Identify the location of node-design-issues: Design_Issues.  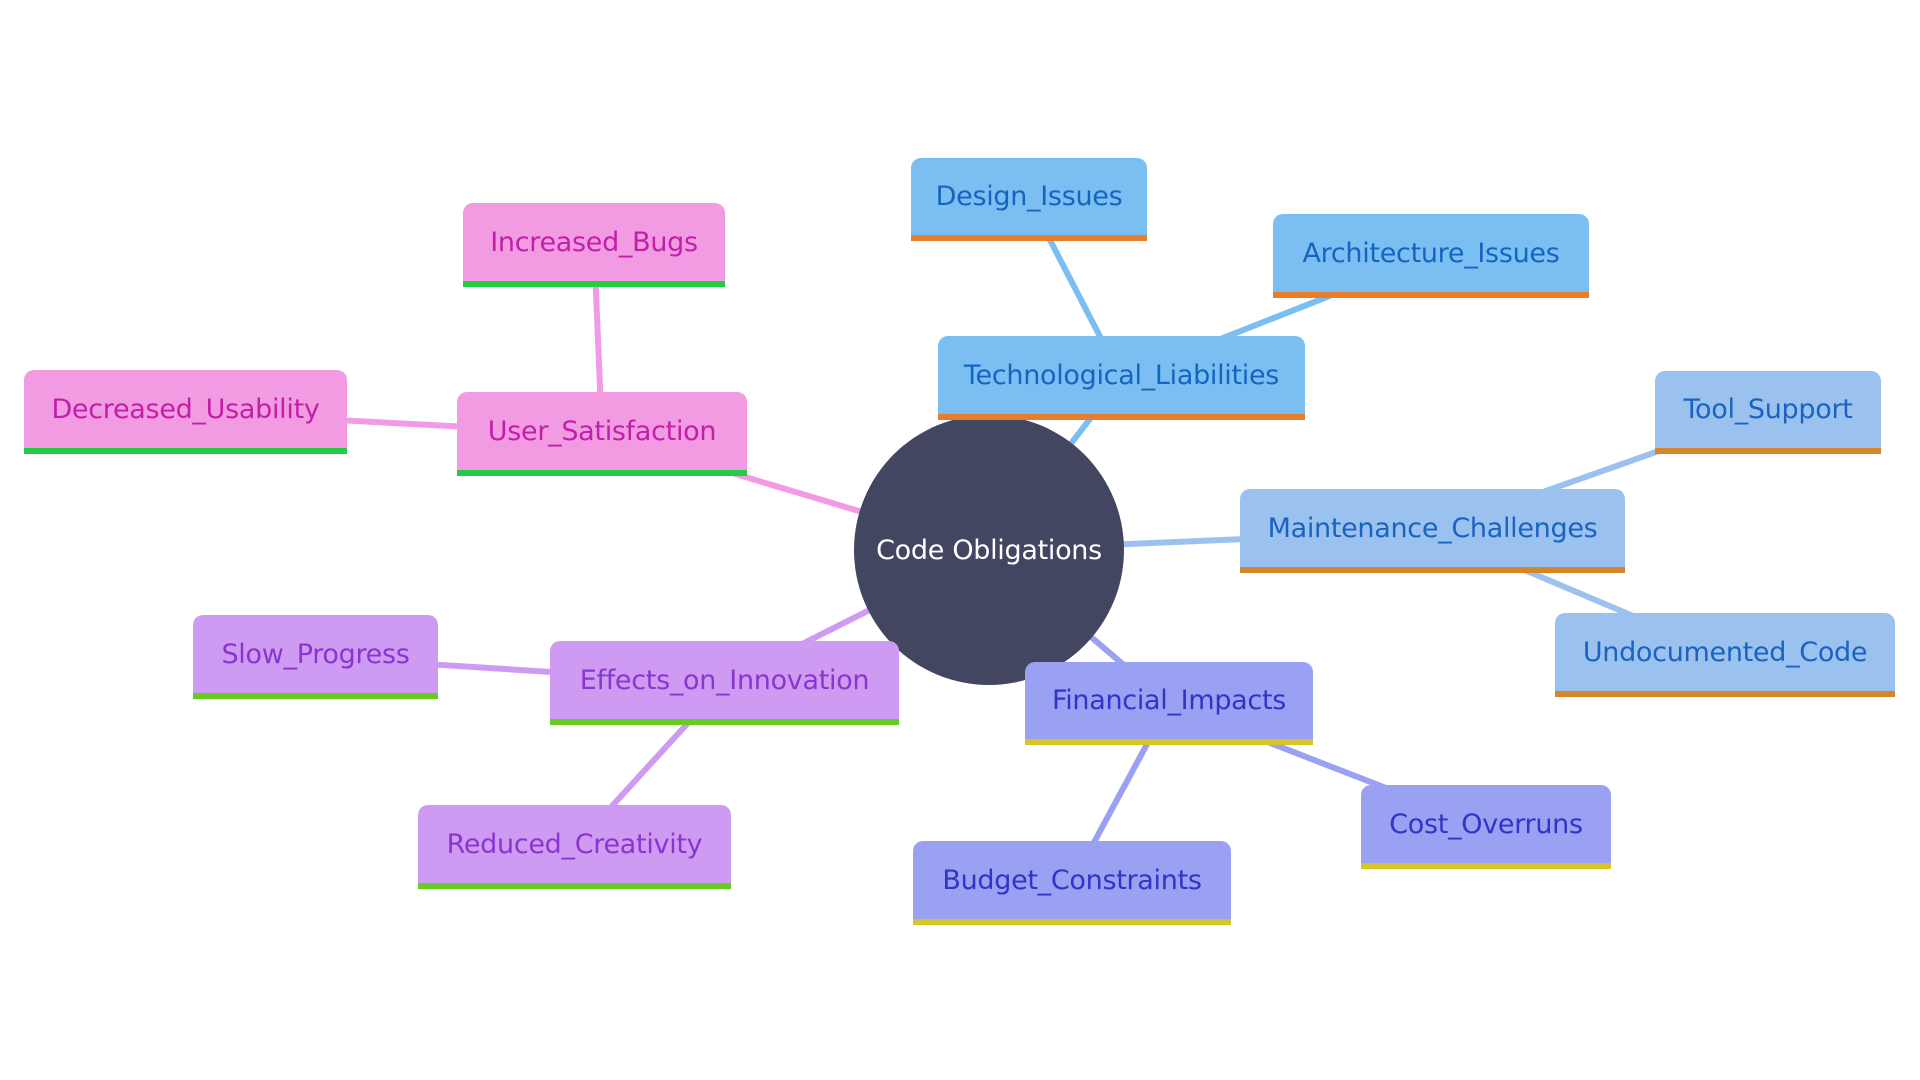
(1029, 199).